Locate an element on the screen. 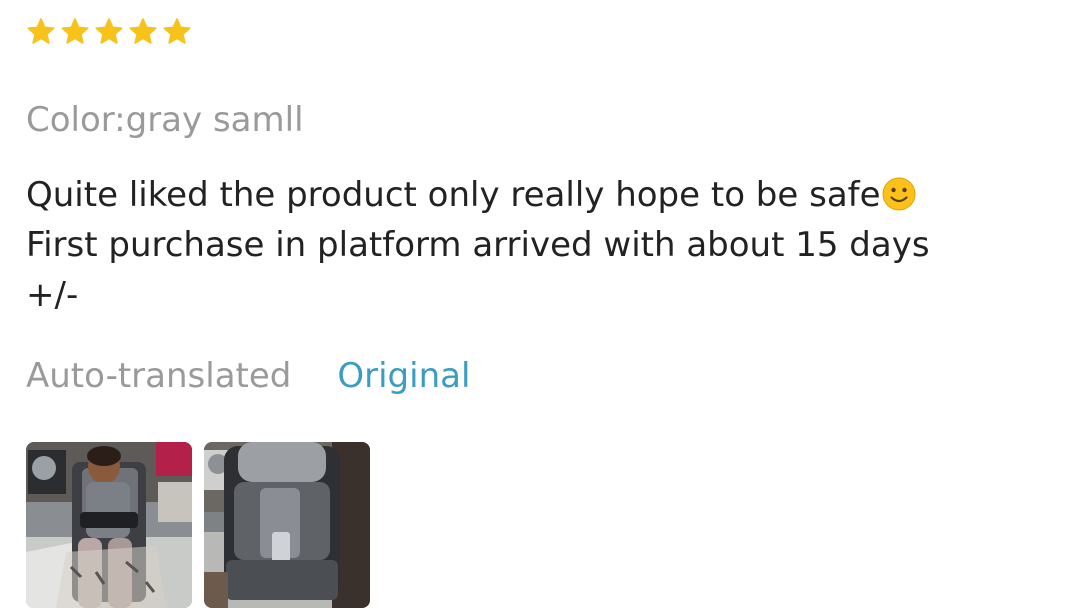 The height and width of the screenshot is (608, 1080). star-rating is located at coordinates (541, 32).